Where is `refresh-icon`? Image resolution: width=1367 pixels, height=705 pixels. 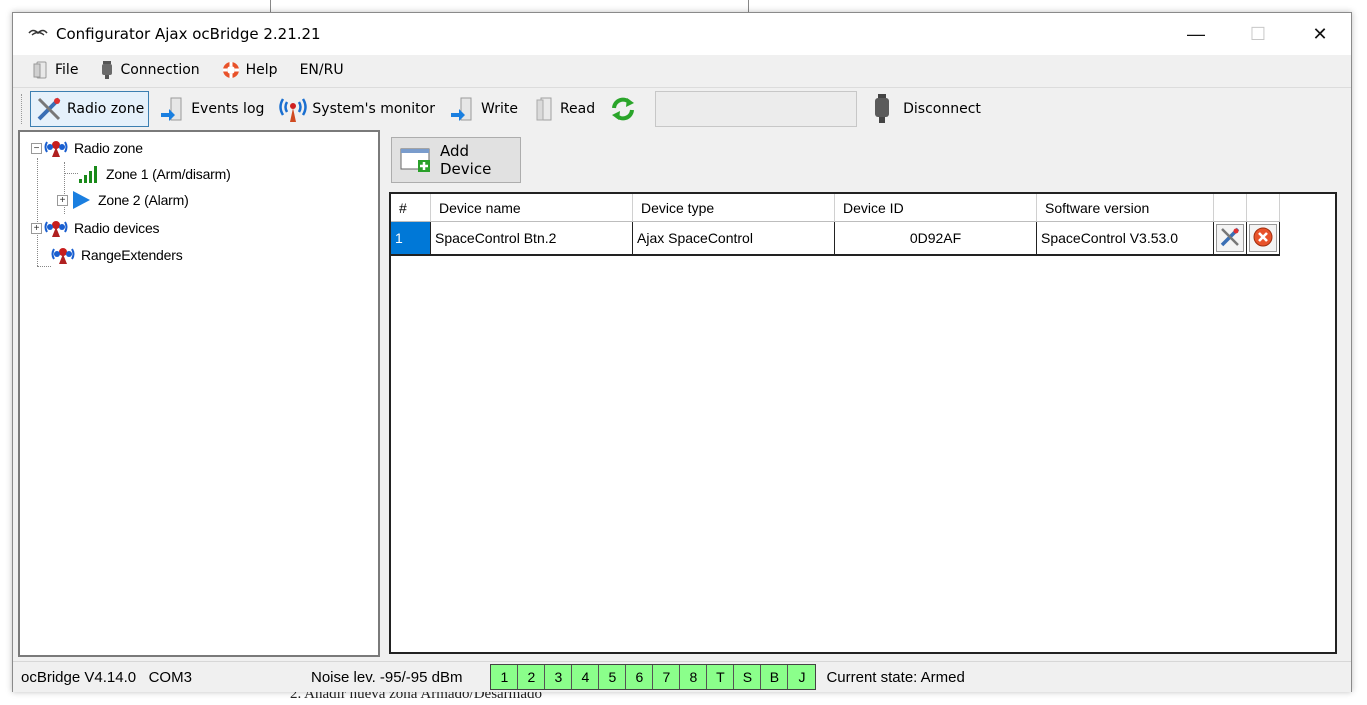
refresh-icon is located at coordinates (623, 109).